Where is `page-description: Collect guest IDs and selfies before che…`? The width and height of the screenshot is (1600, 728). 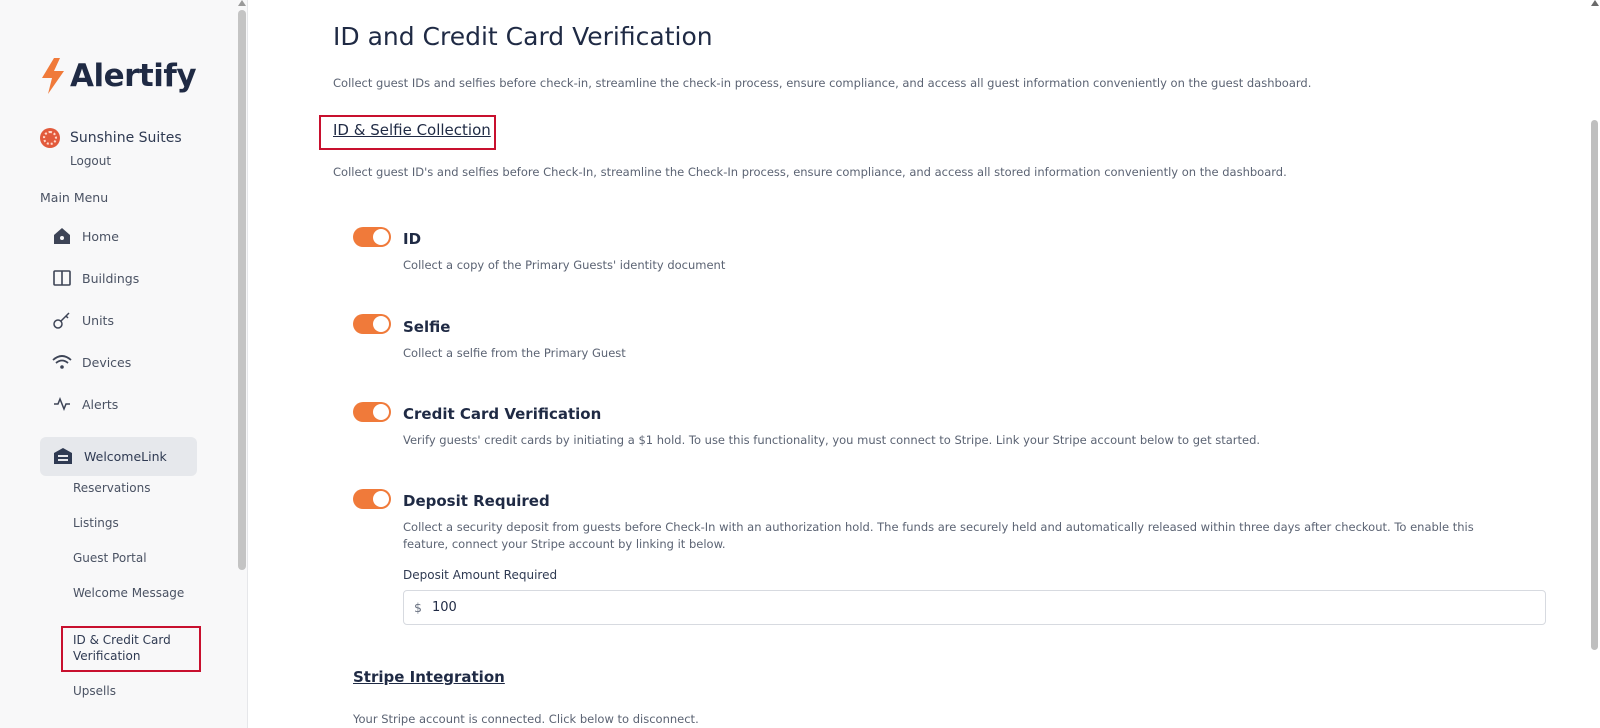 page-description: Collect guest IDs and selfies before che… is located at coordinates (822, 83).